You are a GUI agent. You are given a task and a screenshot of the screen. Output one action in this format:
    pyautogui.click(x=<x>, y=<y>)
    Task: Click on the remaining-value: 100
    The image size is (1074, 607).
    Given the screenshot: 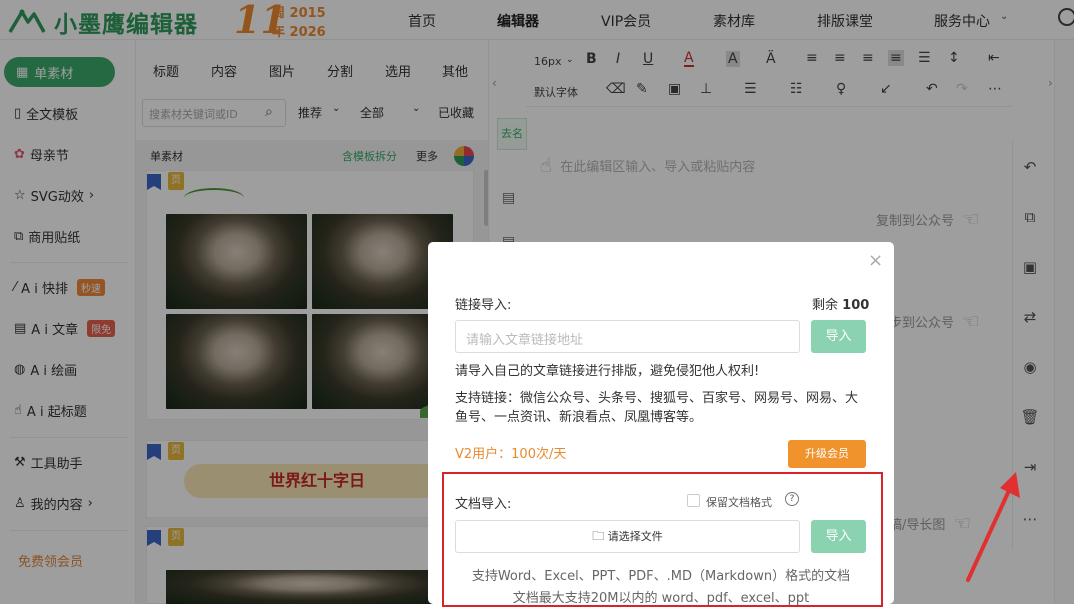 What is the action you would take?
    pyautogui.click(x=856, y=305)
    